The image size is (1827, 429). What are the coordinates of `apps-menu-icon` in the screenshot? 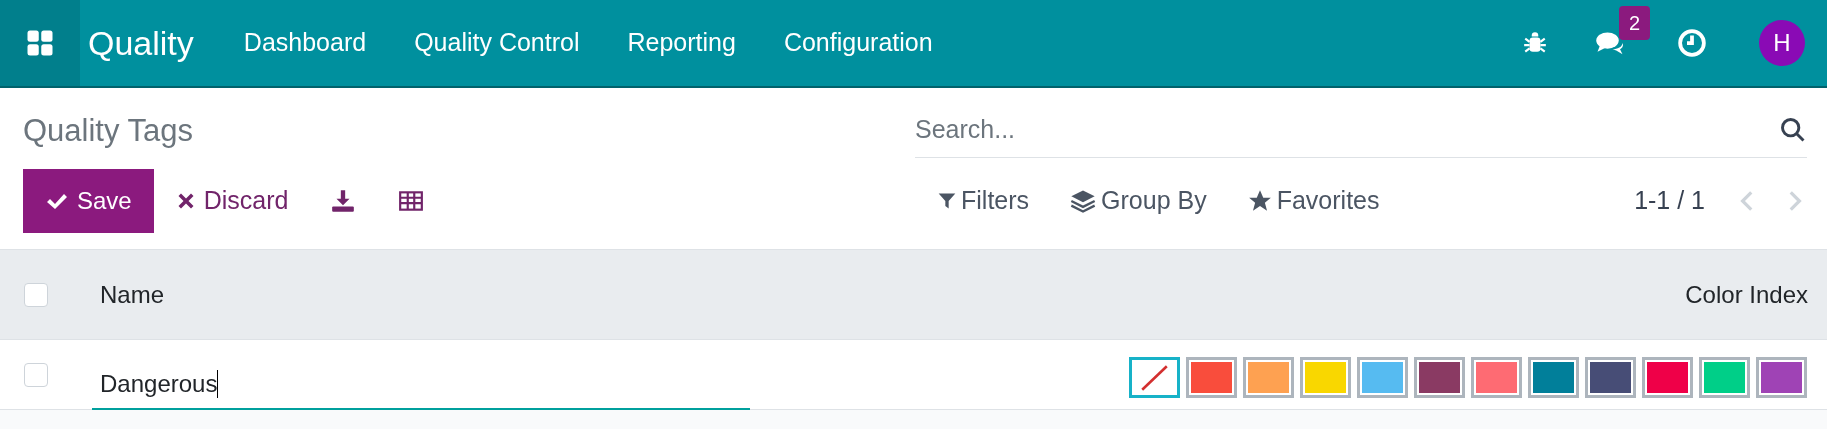 It's located at (40, 43).